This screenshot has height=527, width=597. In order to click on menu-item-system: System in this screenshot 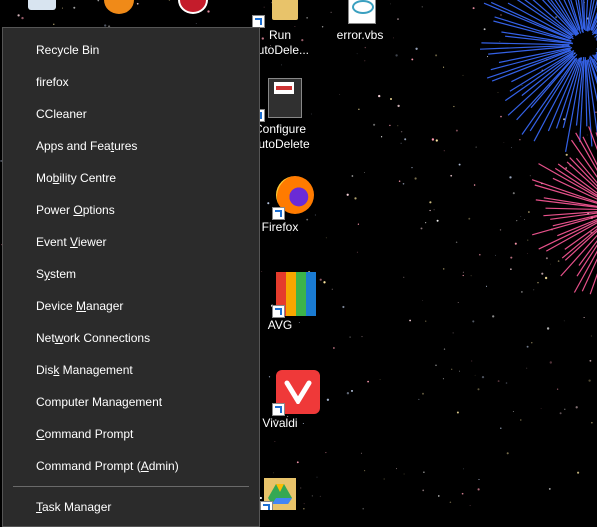, I will do `click(131, 274)`.